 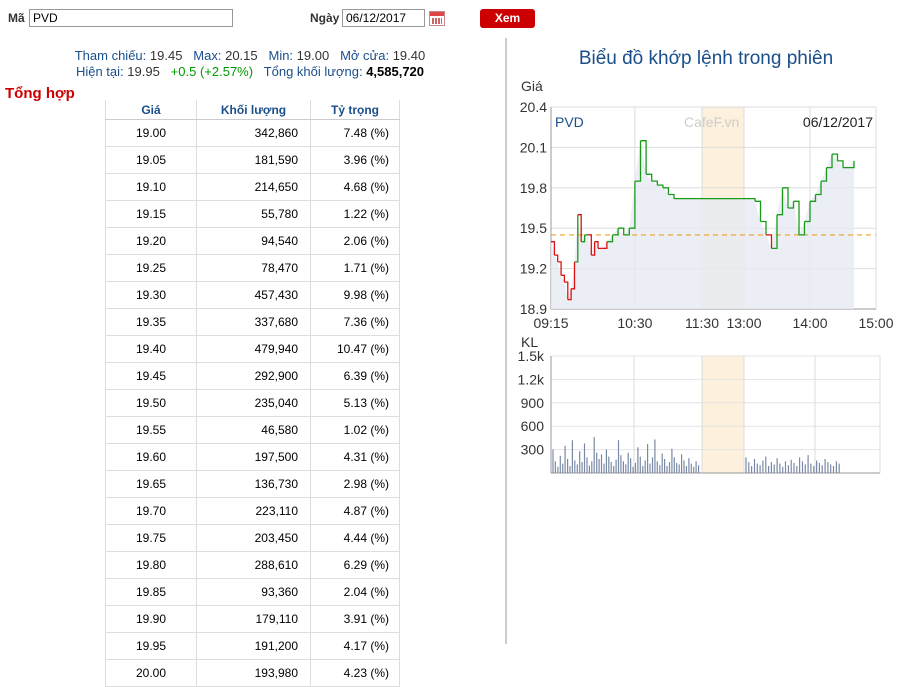 I want to click on cell-gia: 20.00, so click(x=151, y=673).